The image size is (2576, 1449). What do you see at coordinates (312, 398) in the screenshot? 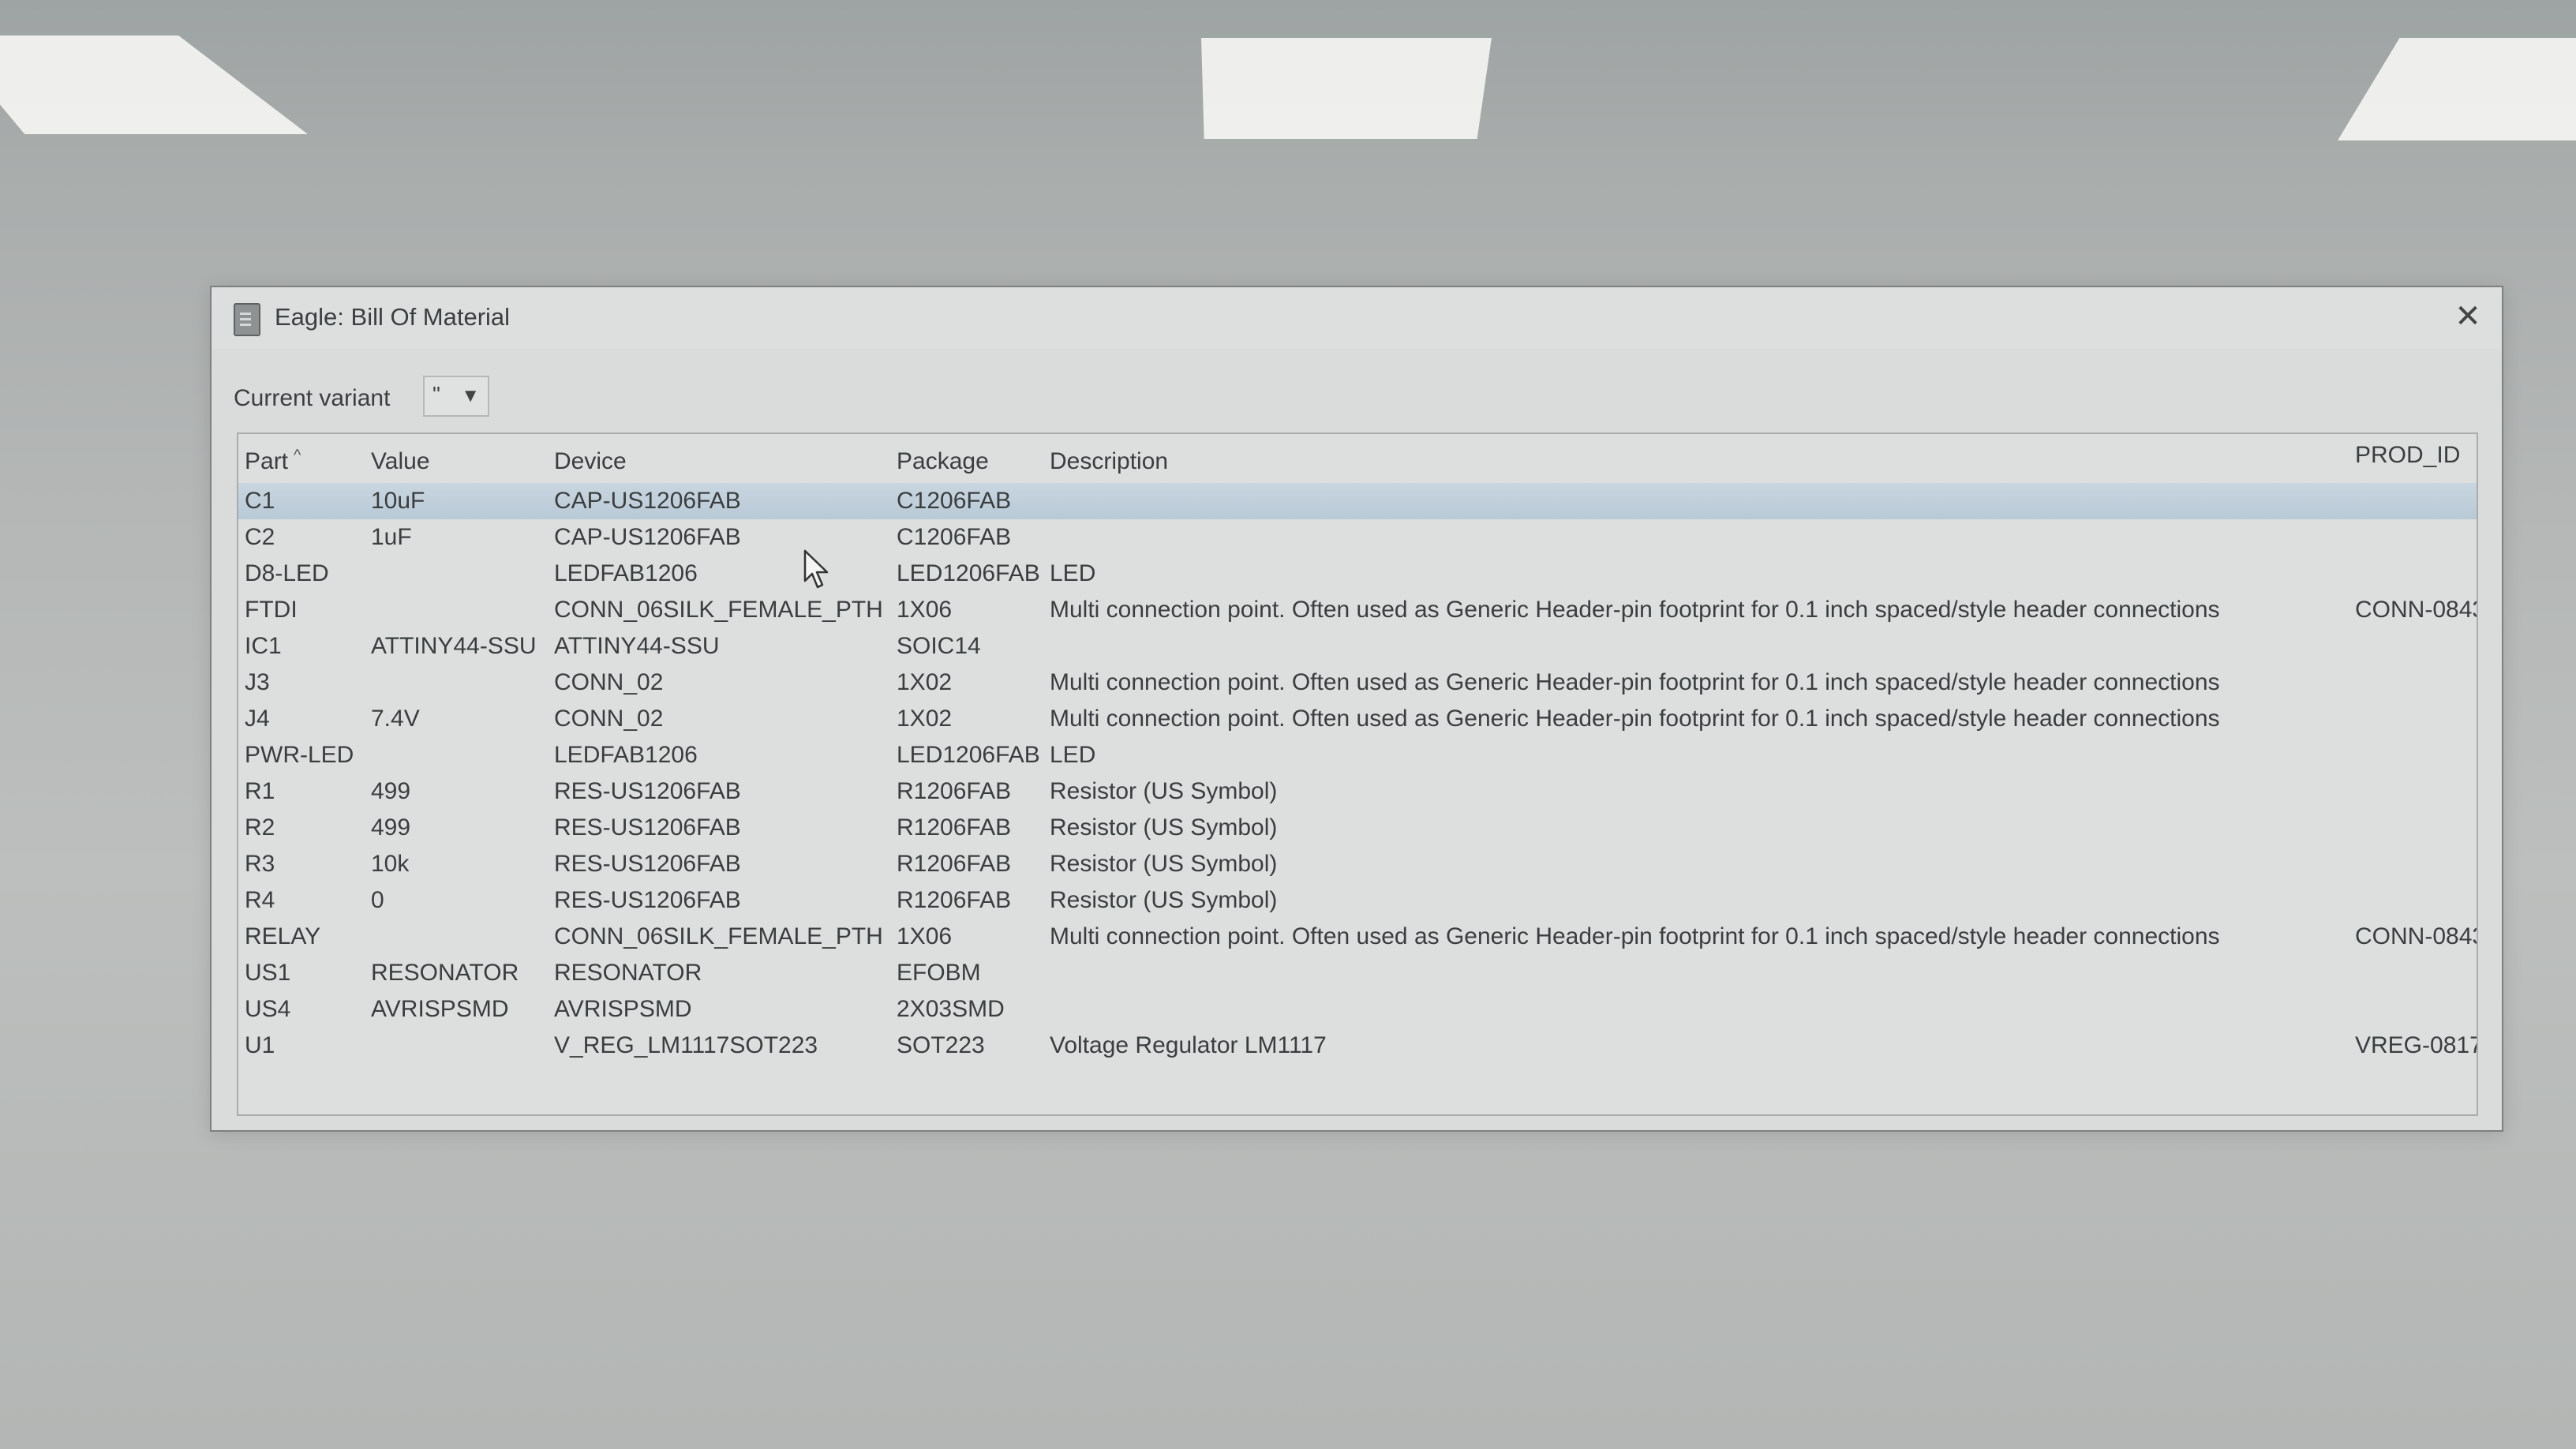
I see `current-variant-label: Current variant` at bounding box center [312, 398].